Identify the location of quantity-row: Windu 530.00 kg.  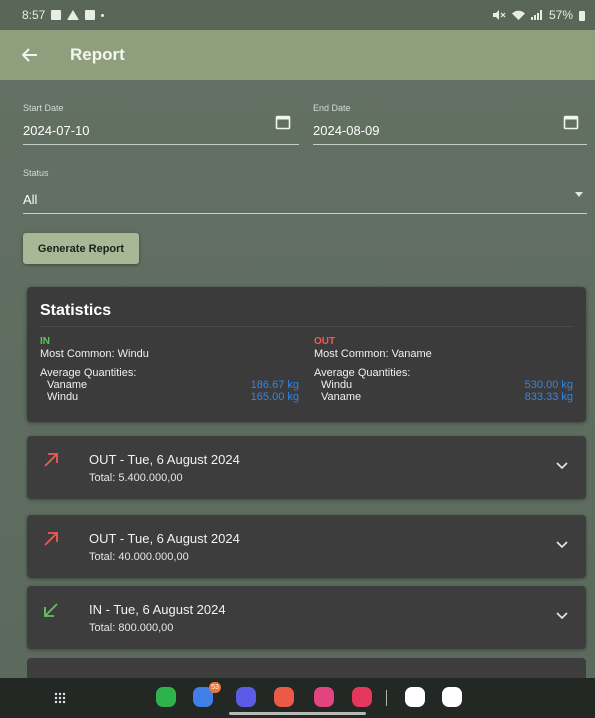
(443, 385).